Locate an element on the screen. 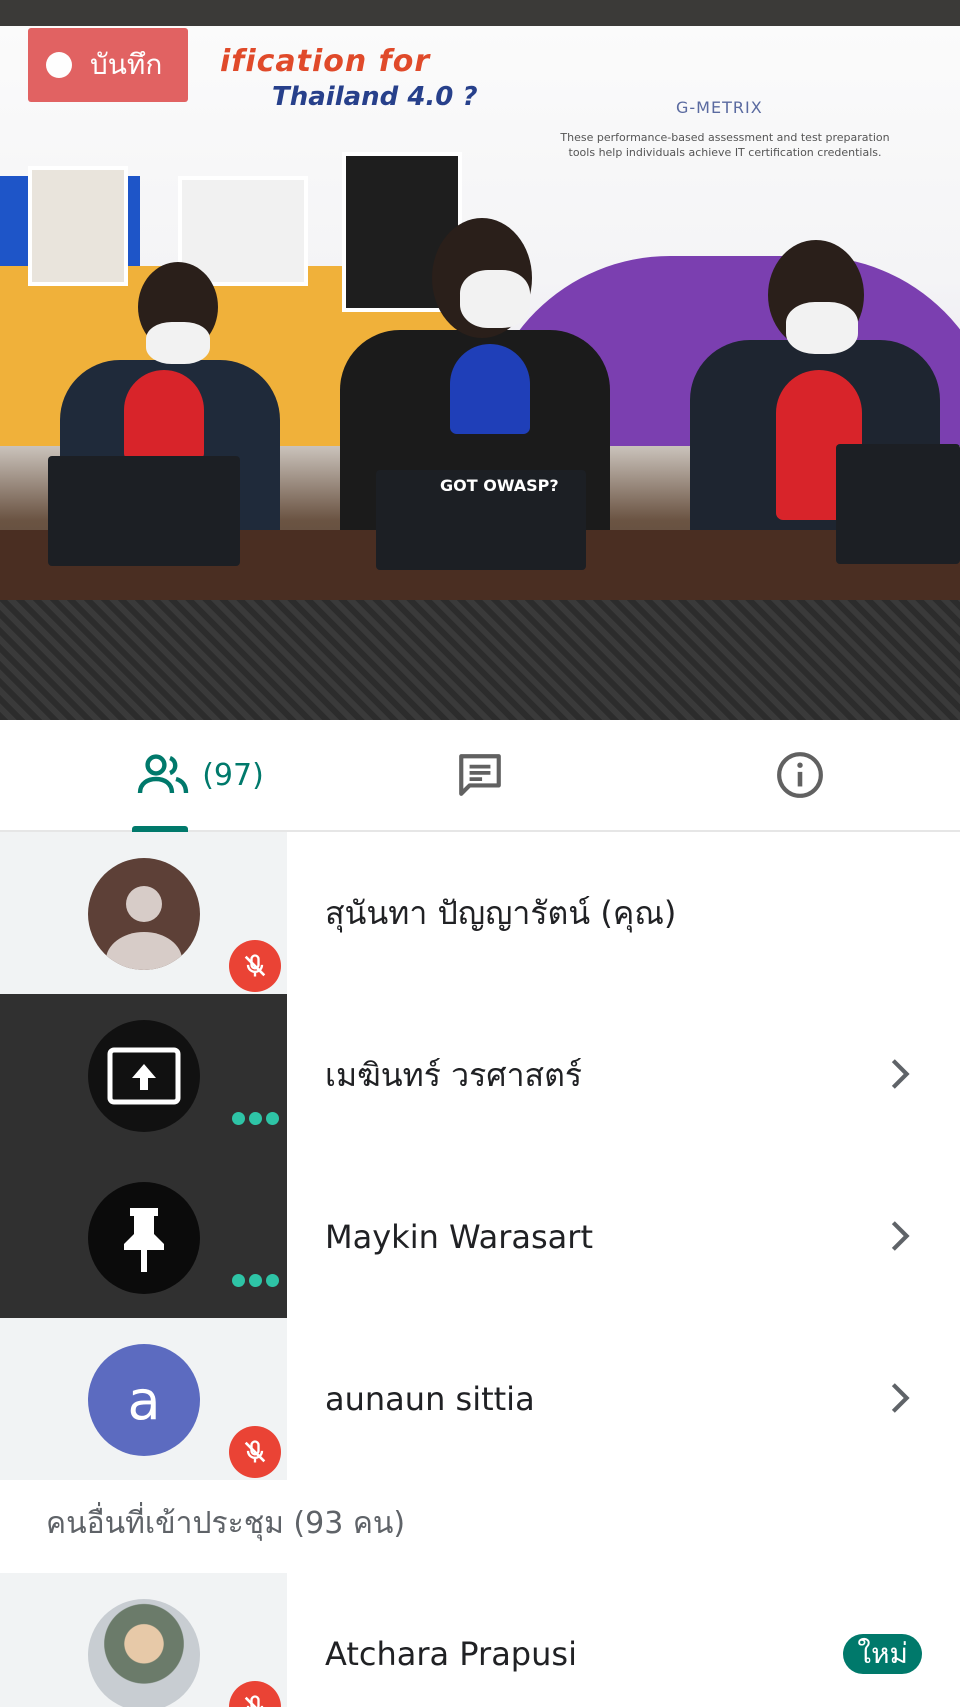 This screenshot has width=960, height=1707. participant-row: Atchara Prapusi is located at coordinates (480, 1640).